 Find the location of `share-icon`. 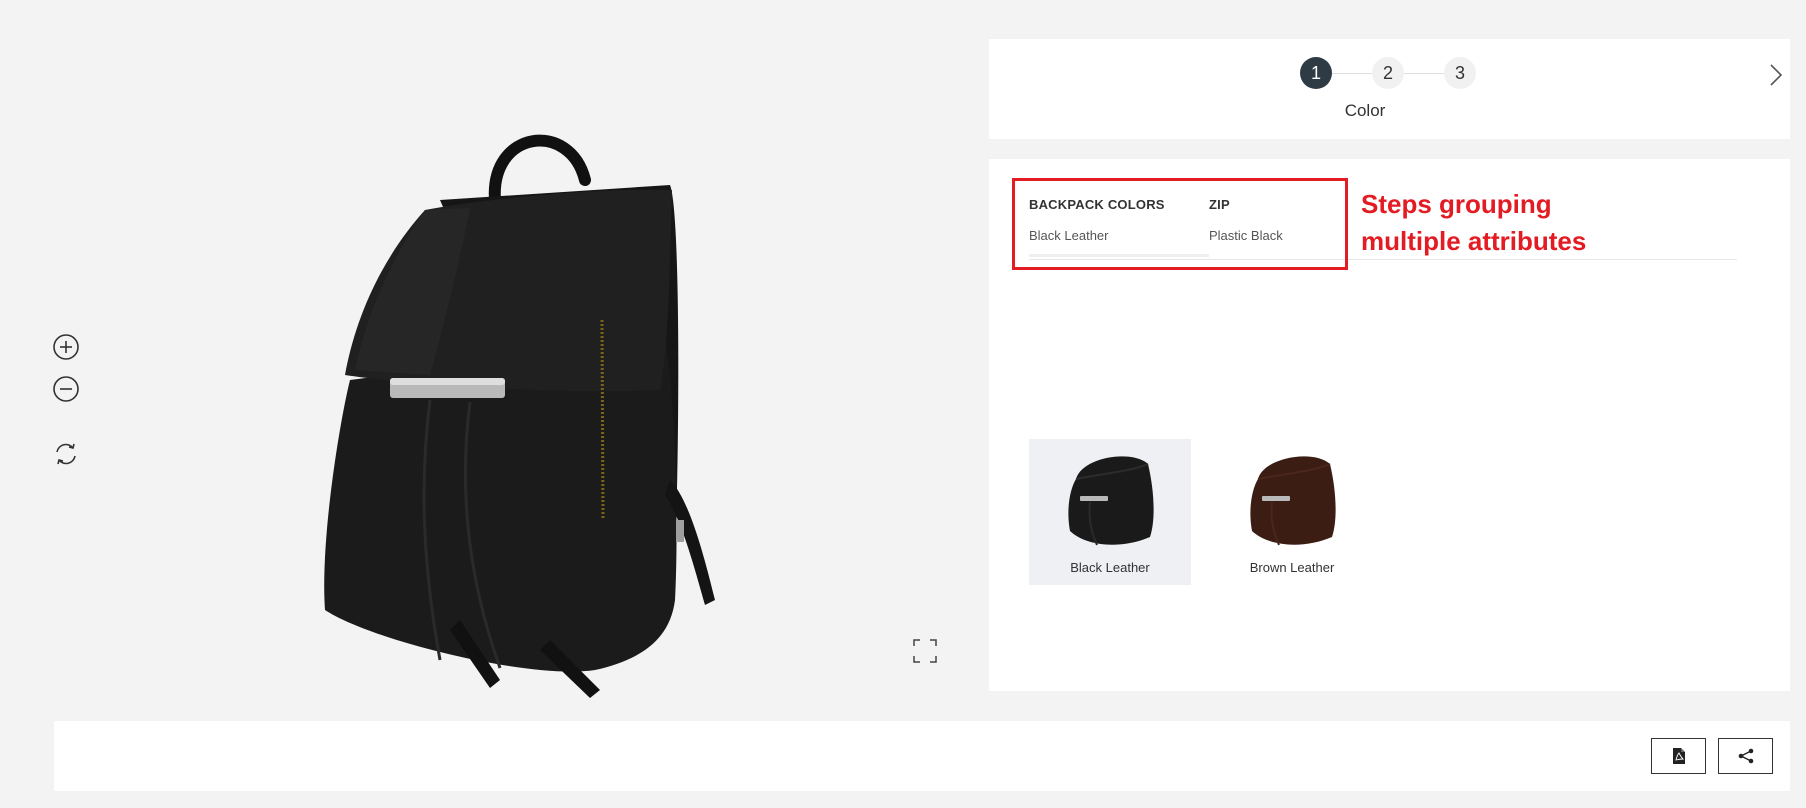

share-icon is located at coordinates (1745, 756).